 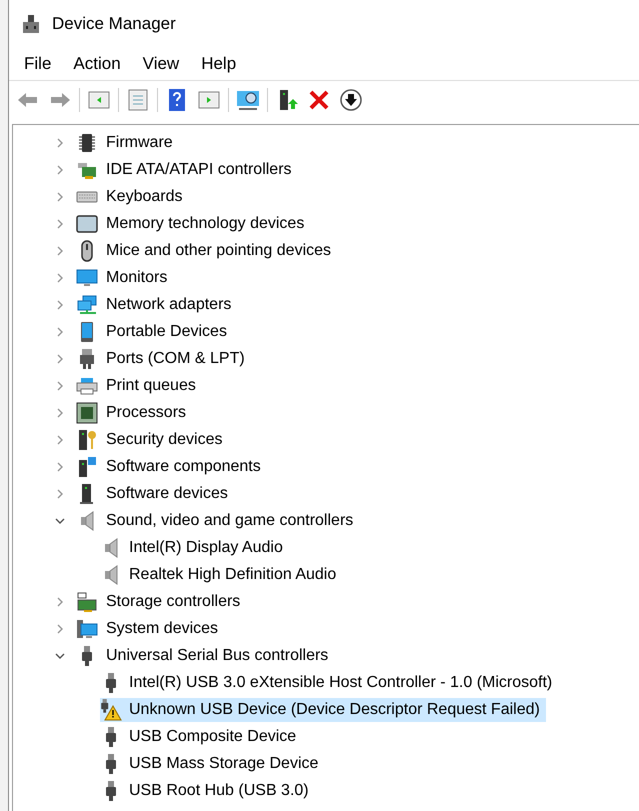 What do you see at coordinates (87, 601) in the screenshot?
I see `storage-icon` at bounding box center [87, 601].